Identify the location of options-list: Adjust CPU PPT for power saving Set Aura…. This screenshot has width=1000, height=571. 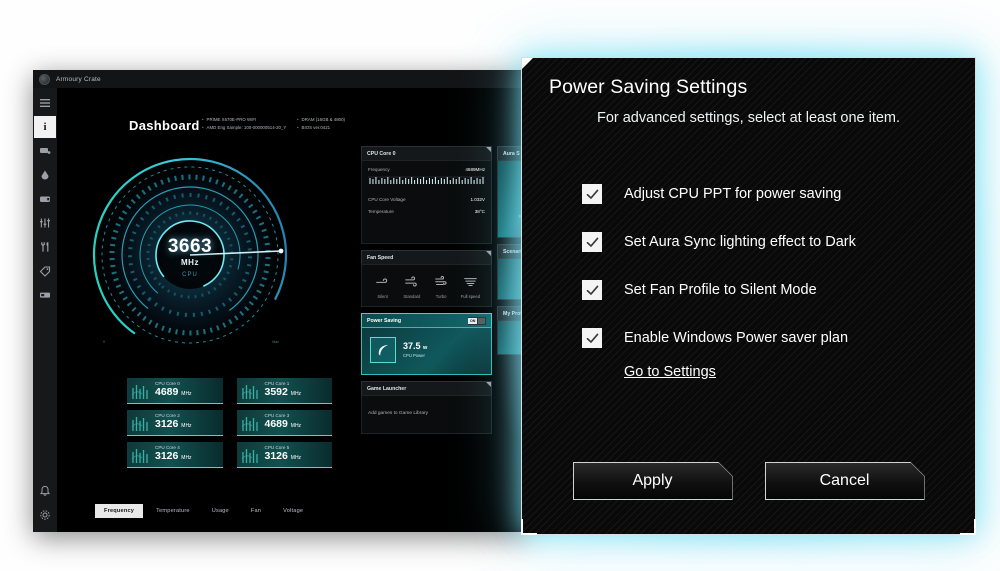
(766, 275).